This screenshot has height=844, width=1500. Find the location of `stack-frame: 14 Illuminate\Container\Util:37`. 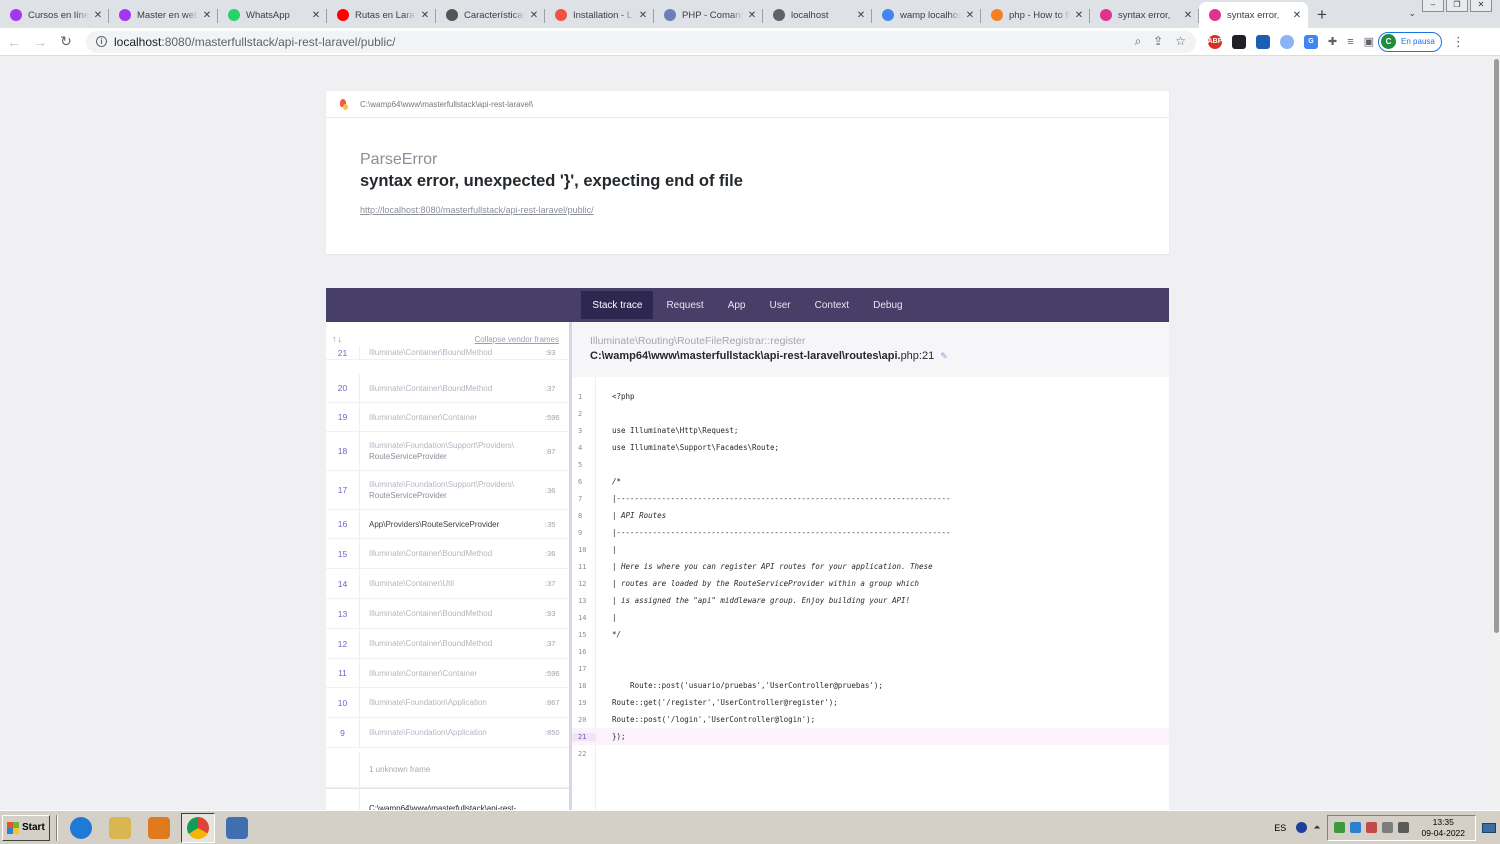

stack-frame: 14 Illuminate\Container\Util:37 is located at coordinates (447, 584).